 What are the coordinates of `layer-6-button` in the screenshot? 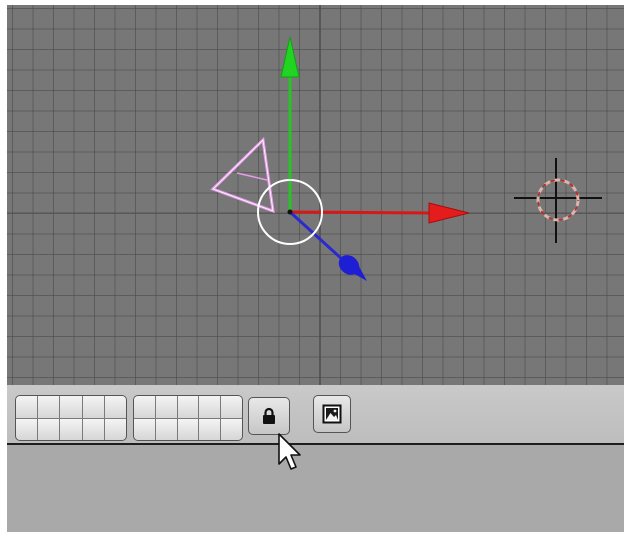 It's located at (144, 407).